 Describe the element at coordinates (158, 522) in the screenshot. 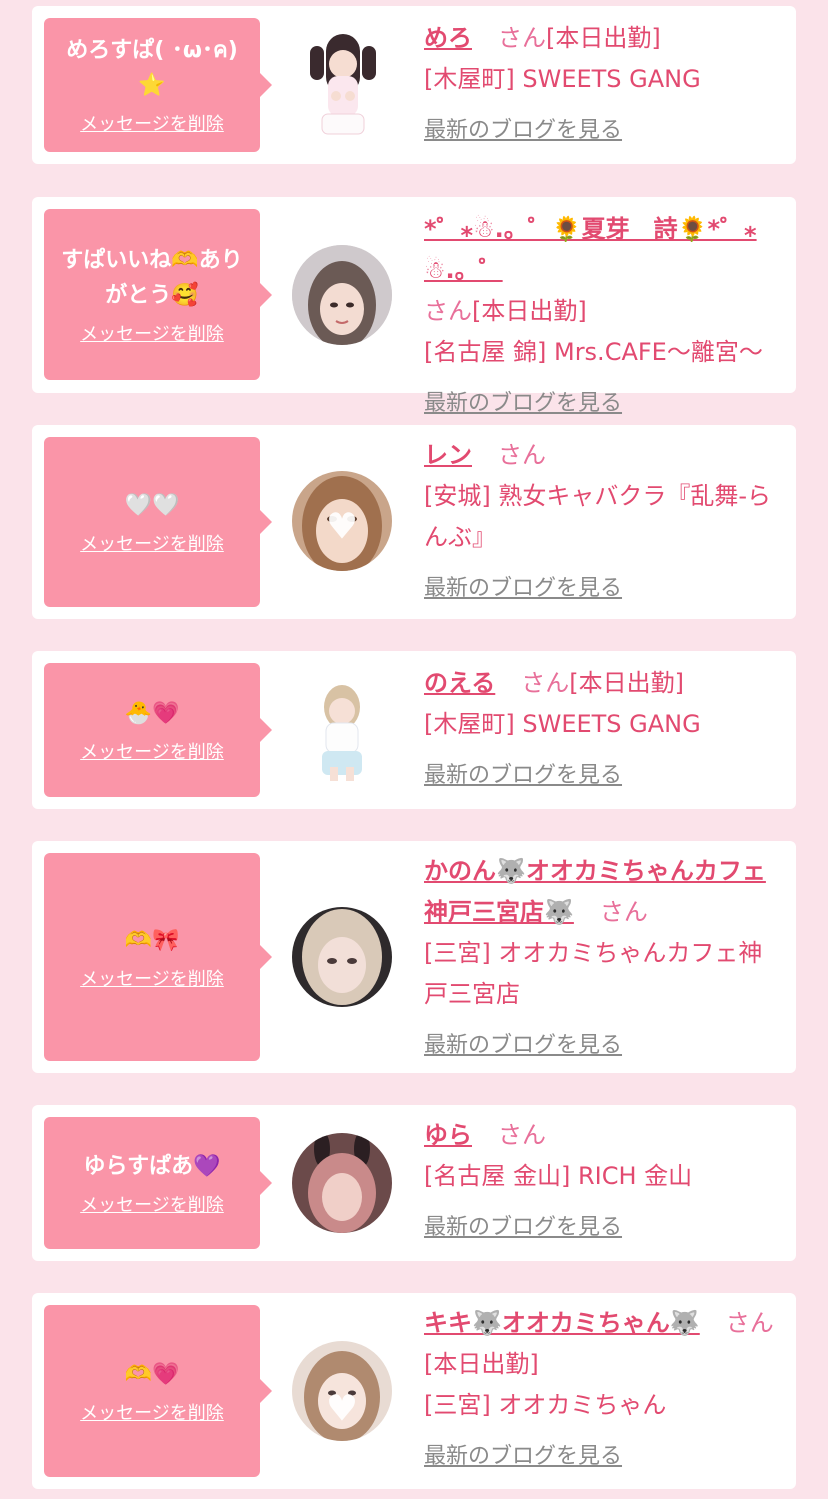

I see `message-bubble: 🤍🤍 メッセージを削除` at that location.